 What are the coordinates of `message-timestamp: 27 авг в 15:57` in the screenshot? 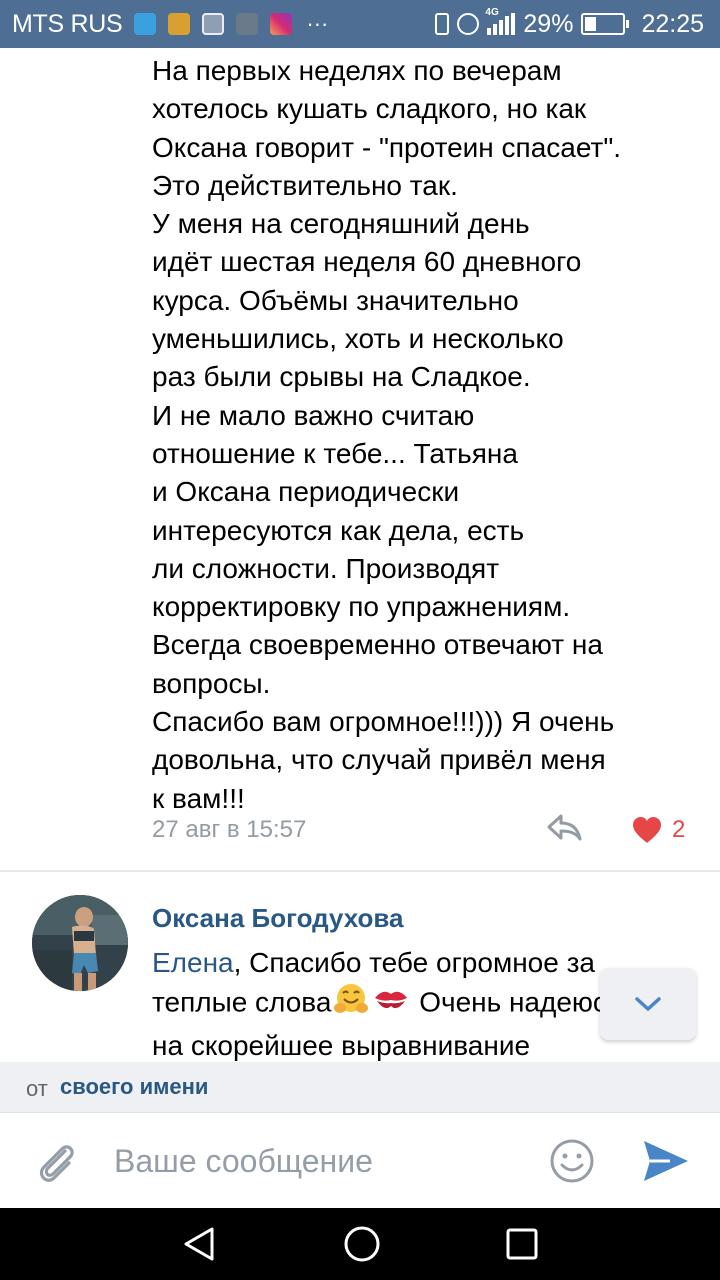 It's located at (229, 829).